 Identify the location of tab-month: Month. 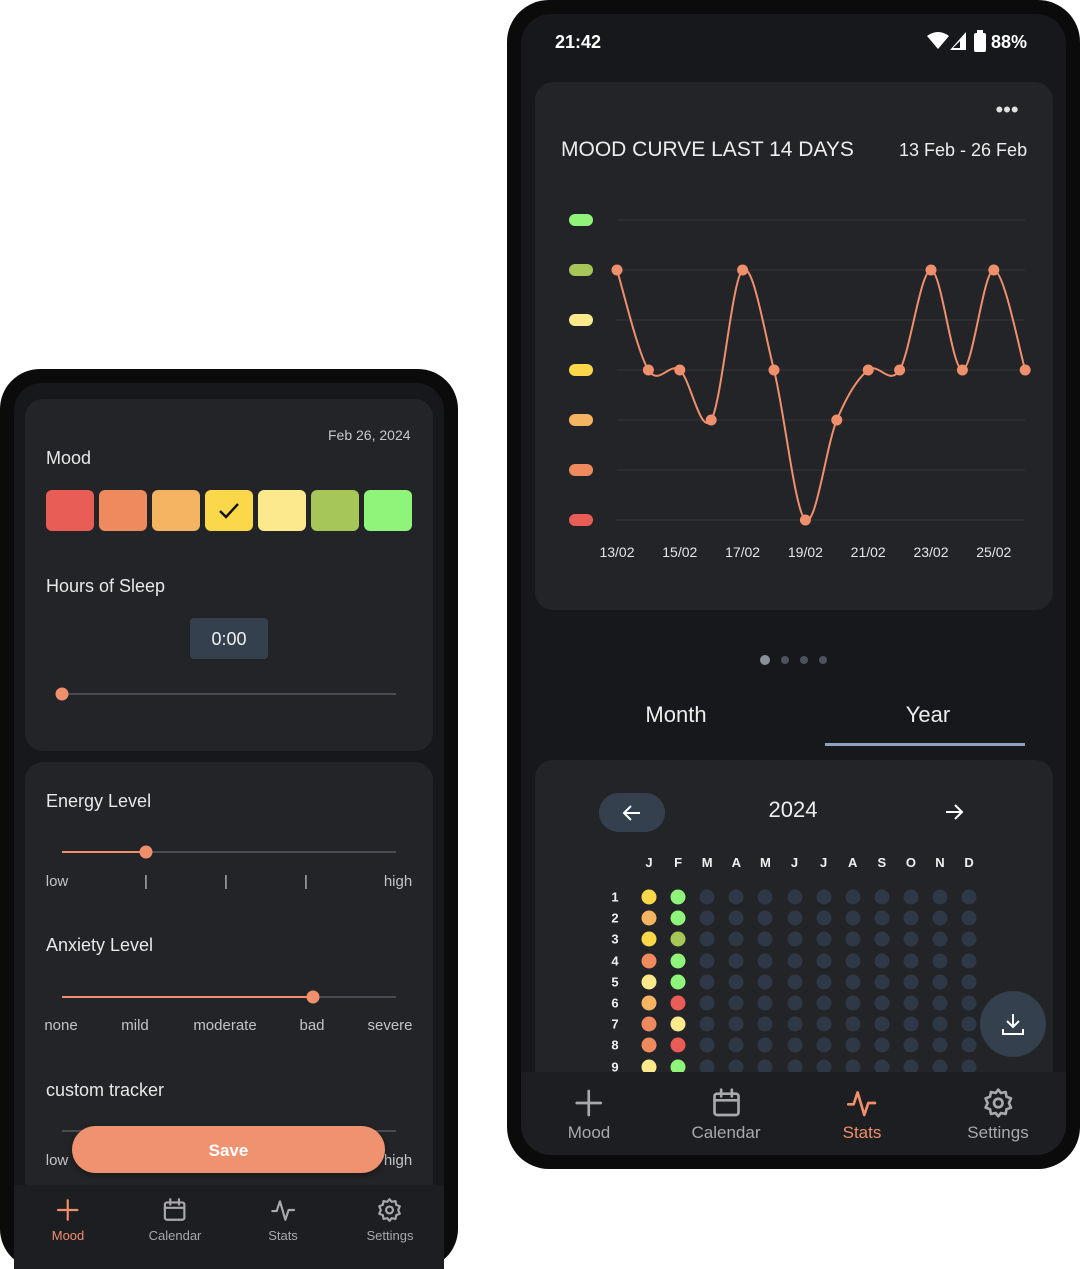
(676, 715).